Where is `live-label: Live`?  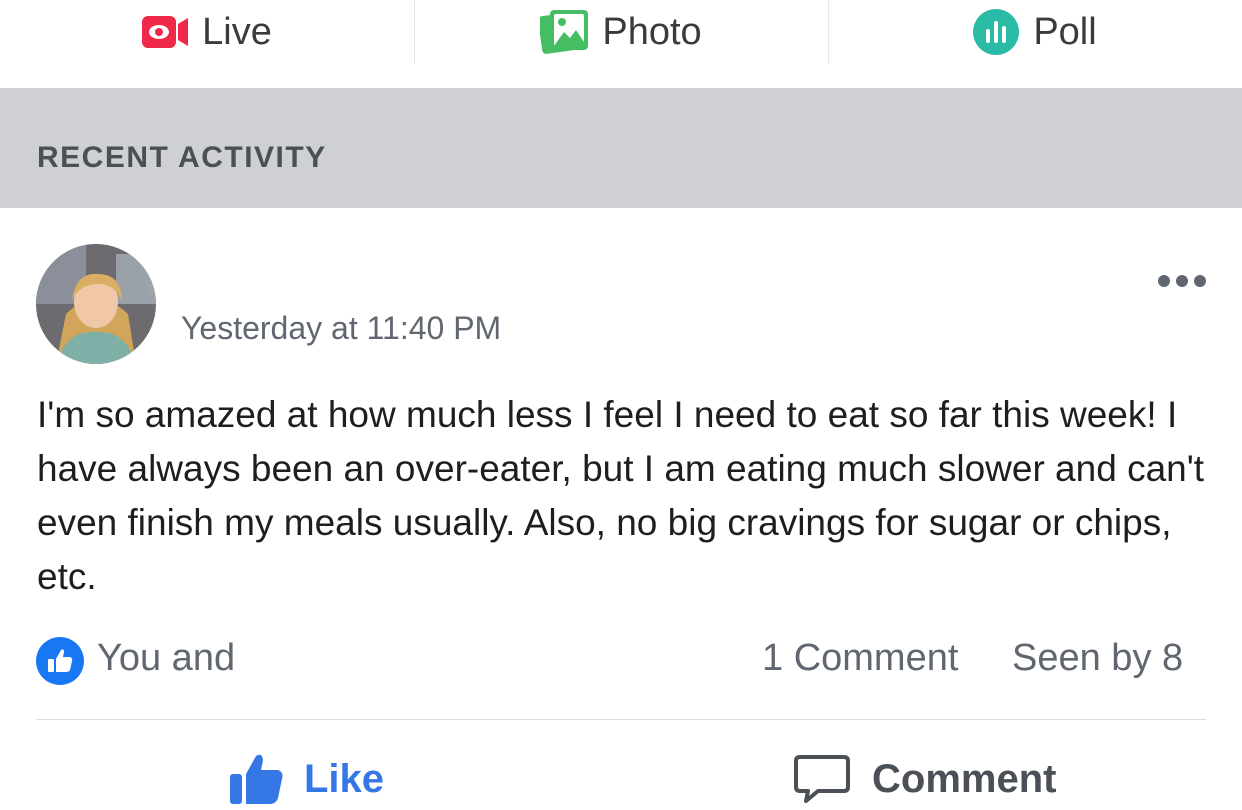
live-label: Live is located at coordinates (237, 31).